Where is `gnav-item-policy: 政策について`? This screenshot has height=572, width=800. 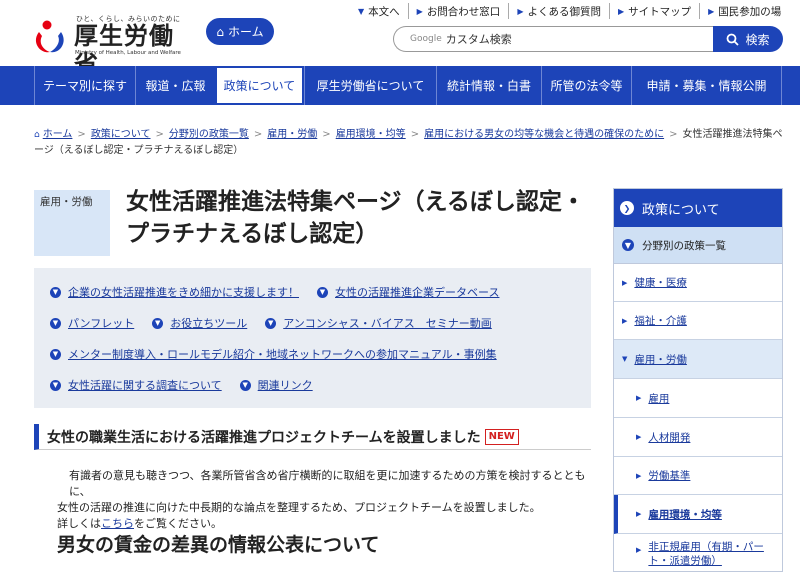
gnav-item-policy: 政策について is located at coordinates (259, 85).